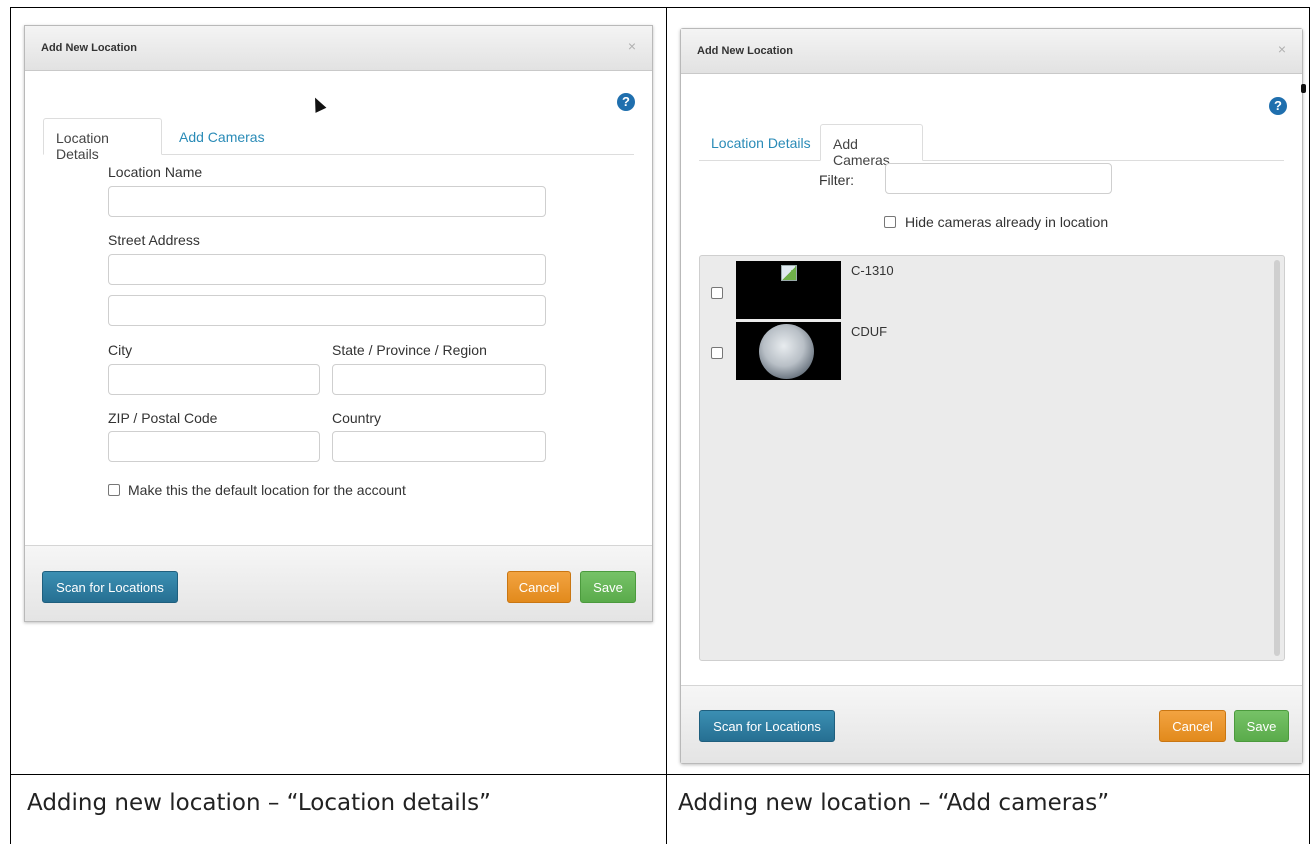 The image size is (1314, 844). Describe the element at coordinates (155, 172) in the screenshot. I see `location-name-label: Location Name` at that location.